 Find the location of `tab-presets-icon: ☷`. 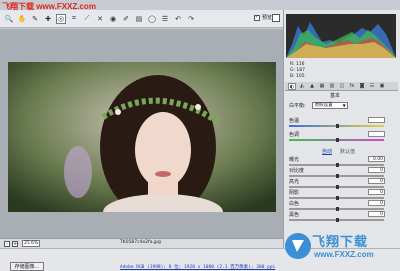

tab-presets-icon: ☷ is located at coordinates (372, 86).